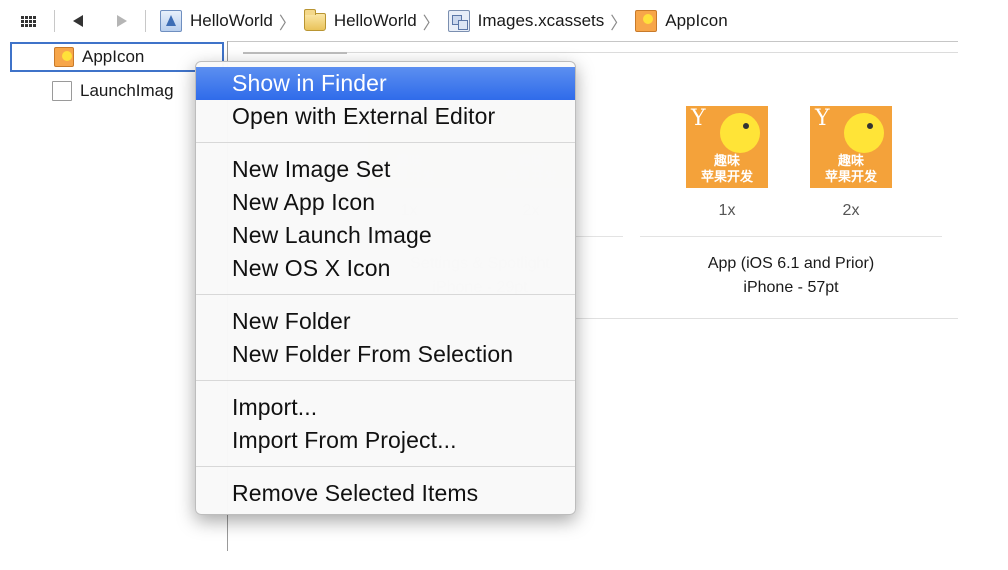 Image resolution: width=1008 pixels, height=570 pixels. What do you see at coordinates (385, 202) in the screenshot?
I see `menu-item-new-app-icon: New App Icon` at bounding box center [385, 202].